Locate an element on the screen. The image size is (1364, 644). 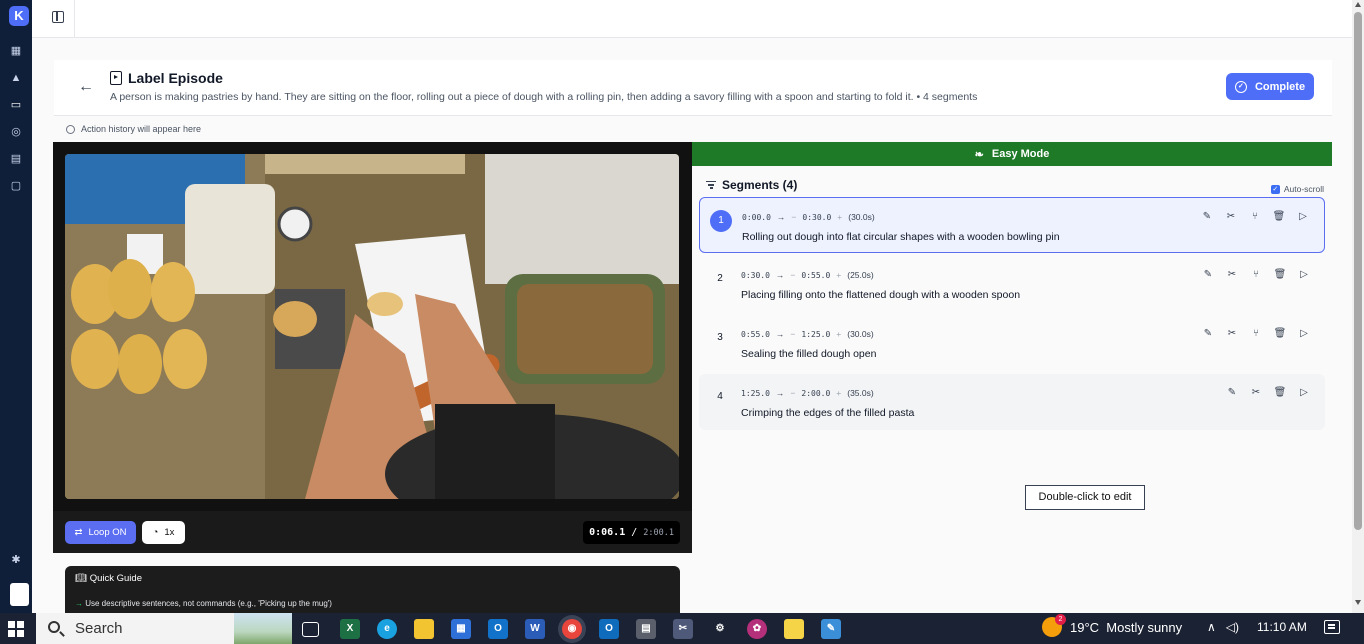
segment-start-time: 0:00.0 is located at coordinates (756, 217).